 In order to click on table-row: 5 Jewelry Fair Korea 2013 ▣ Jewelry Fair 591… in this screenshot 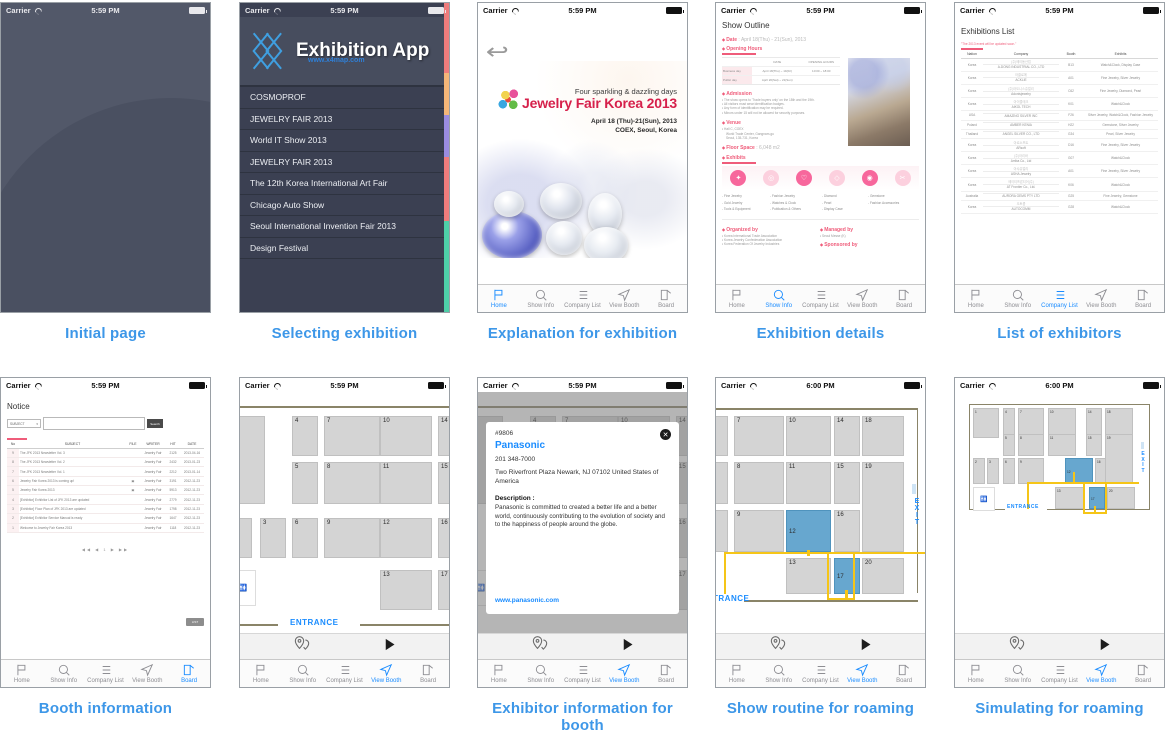, I will do `click(105, 490)`.